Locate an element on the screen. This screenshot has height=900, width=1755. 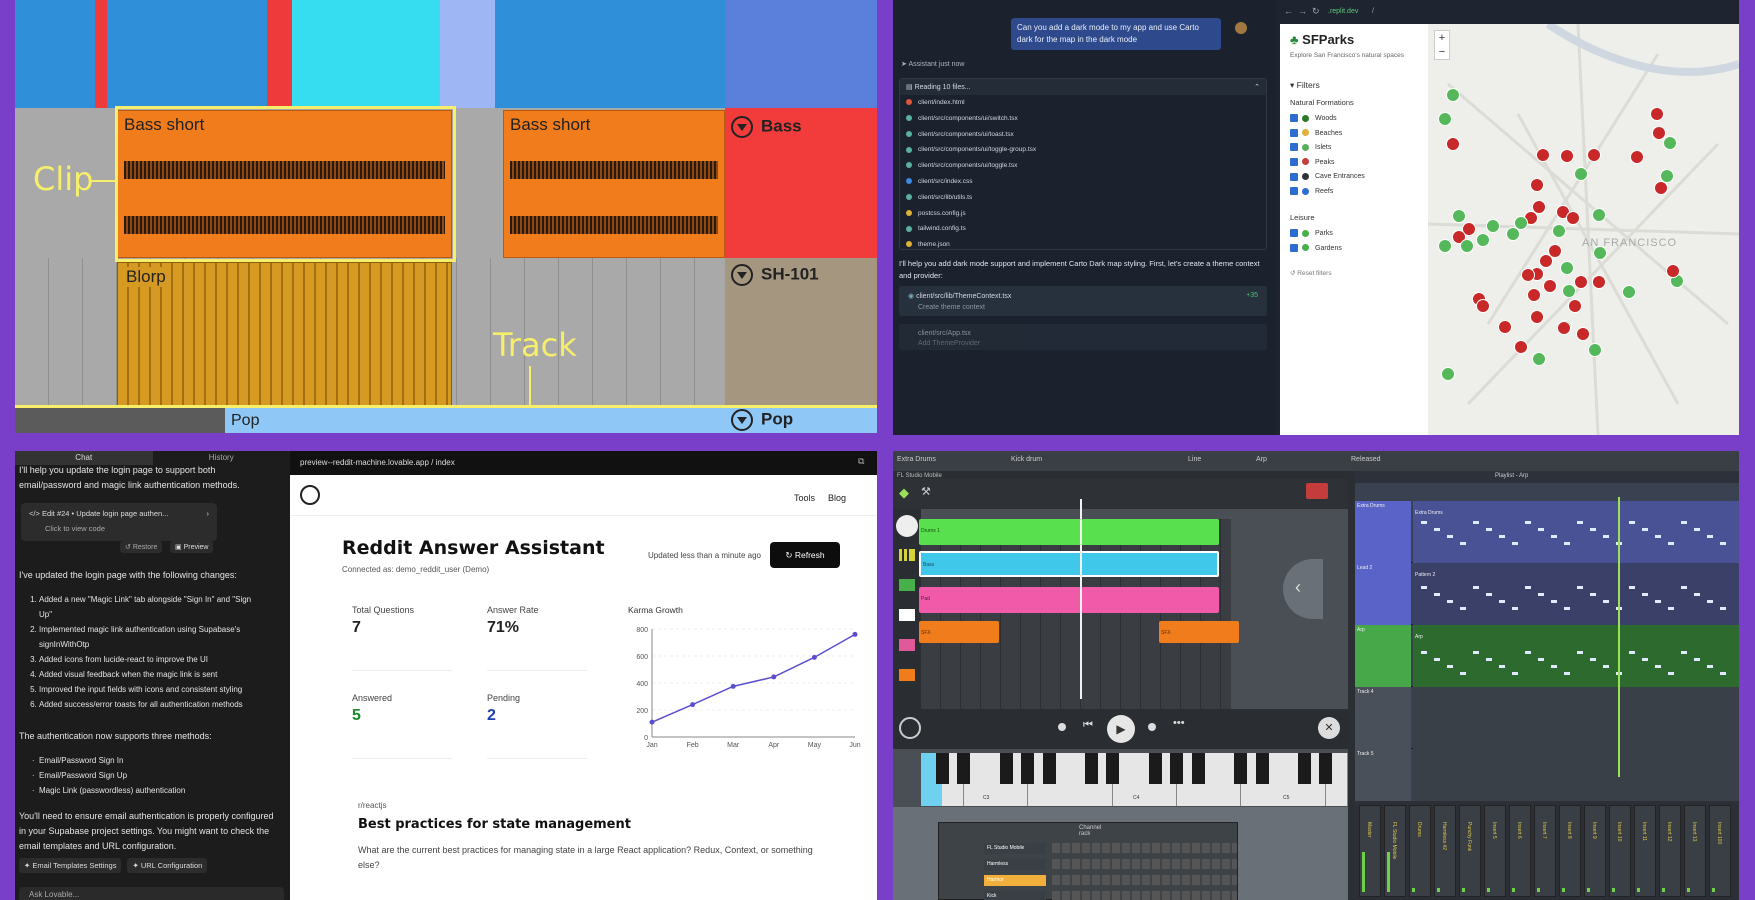
edit-card-app: client/src/App.tsx Add ThemeProvider is located at coordinates (1083, 337).